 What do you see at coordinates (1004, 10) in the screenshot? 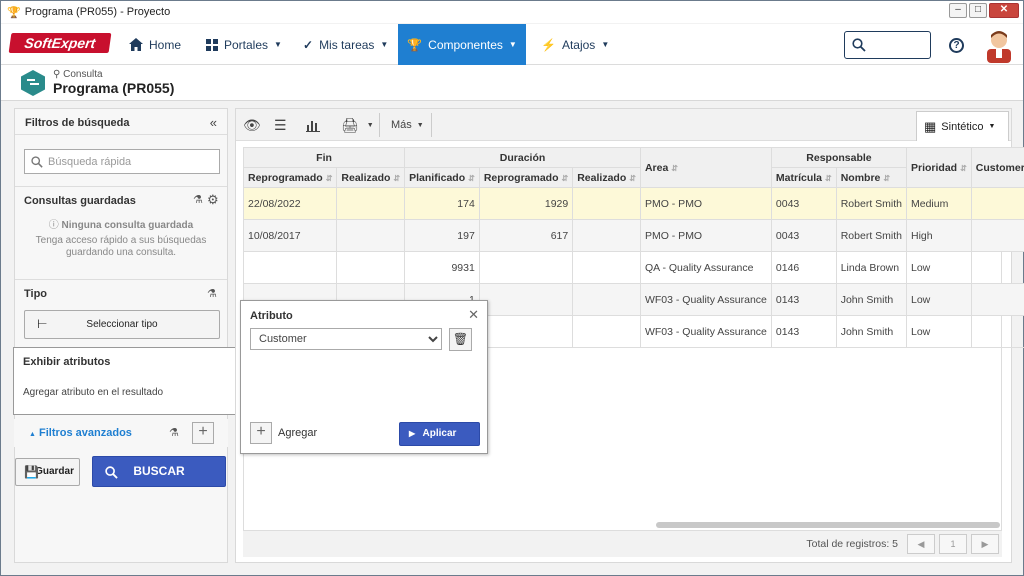
I see `close-window-button: ✕` at bounding box center [1004, 10].